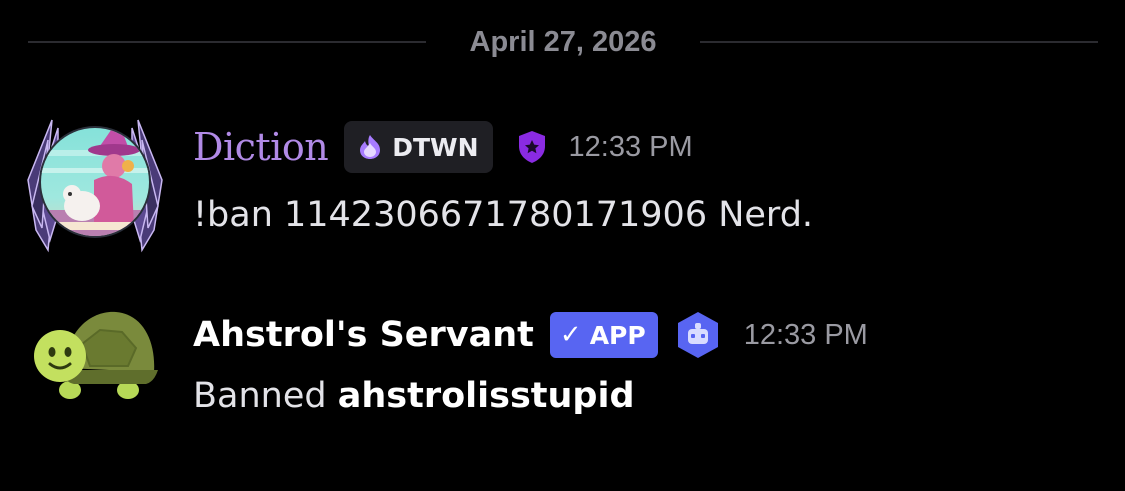  What do you see at coordinates (261, 147) in the screenshot?
I see `username: Diction` at bounding box center [261, 147].